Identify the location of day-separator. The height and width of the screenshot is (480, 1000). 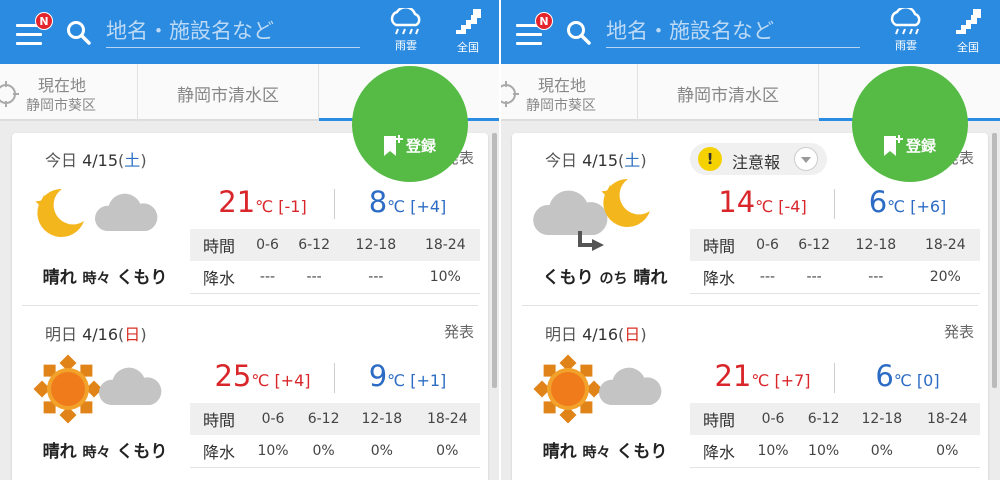
(750, 305).